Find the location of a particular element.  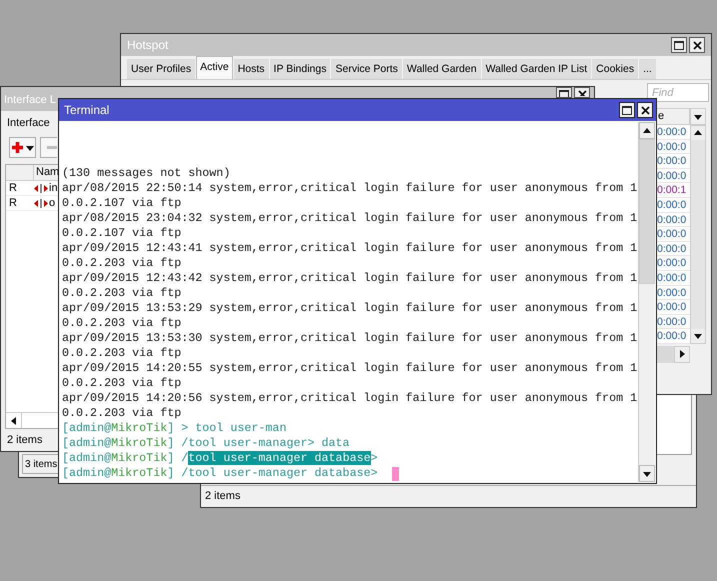

left-arrow-icon is located at coordinates (13, 421).